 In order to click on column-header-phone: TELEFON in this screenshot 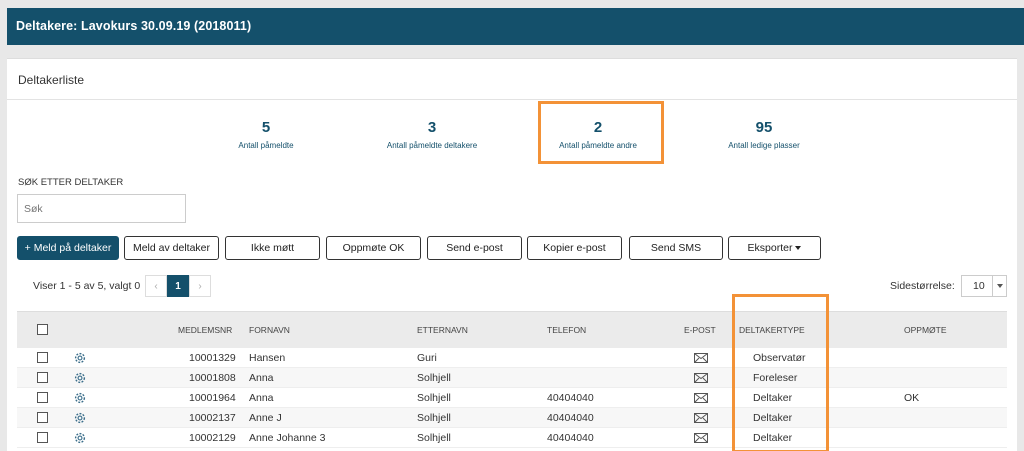, I will do `click(566, 330)`.